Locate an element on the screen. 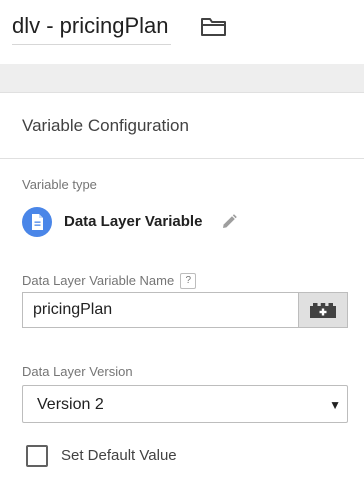  variable-type-name: Data Layer Variable is located at coordinates (133, 221).